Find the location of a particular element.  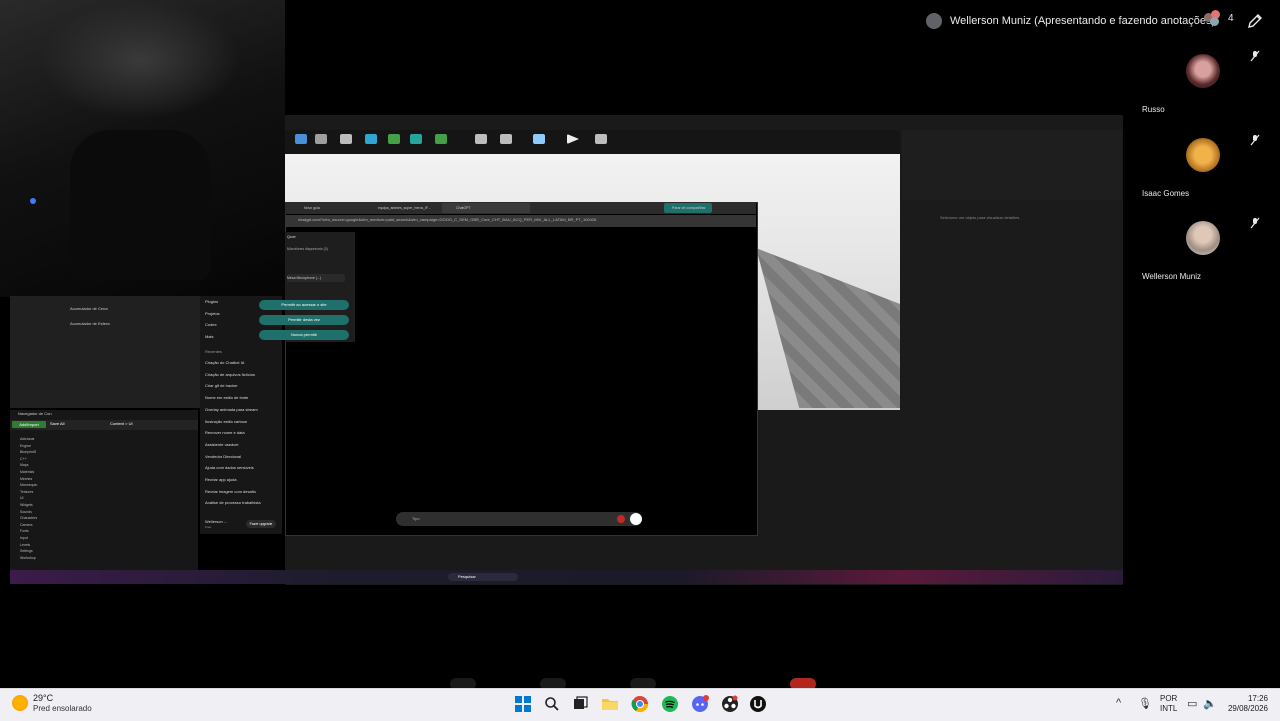

recent-chat-item: Análise de processo trabalhista is located at coordinates (233, 502).